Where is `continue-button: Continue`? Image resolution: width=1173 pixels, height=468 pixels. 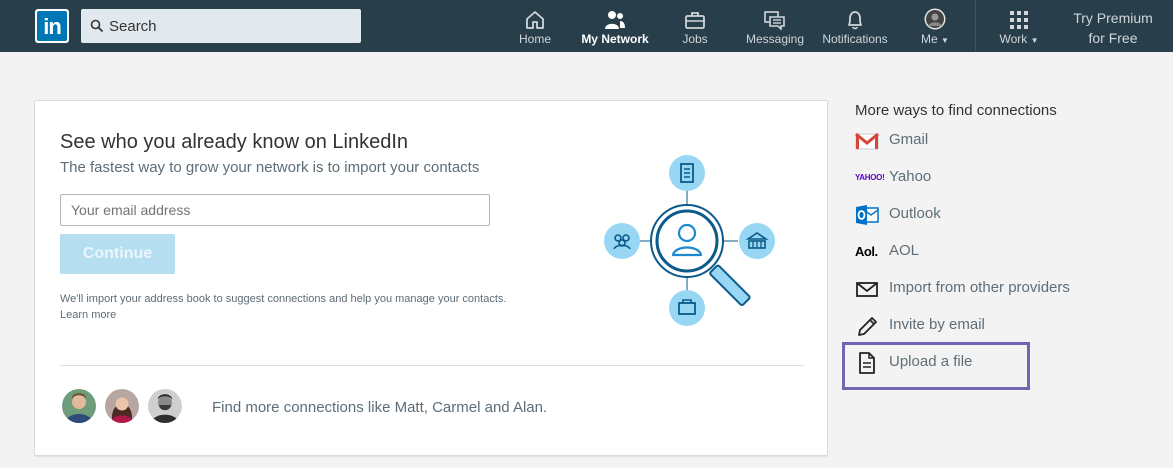 continue-button: Continue is located at coordinates (117, 254).